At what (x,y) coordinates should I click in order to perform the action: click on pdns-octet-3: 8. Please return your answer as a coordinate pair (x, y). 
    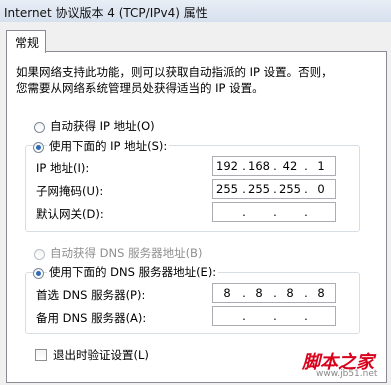
    Looking at the image, I should click on (290, 293).